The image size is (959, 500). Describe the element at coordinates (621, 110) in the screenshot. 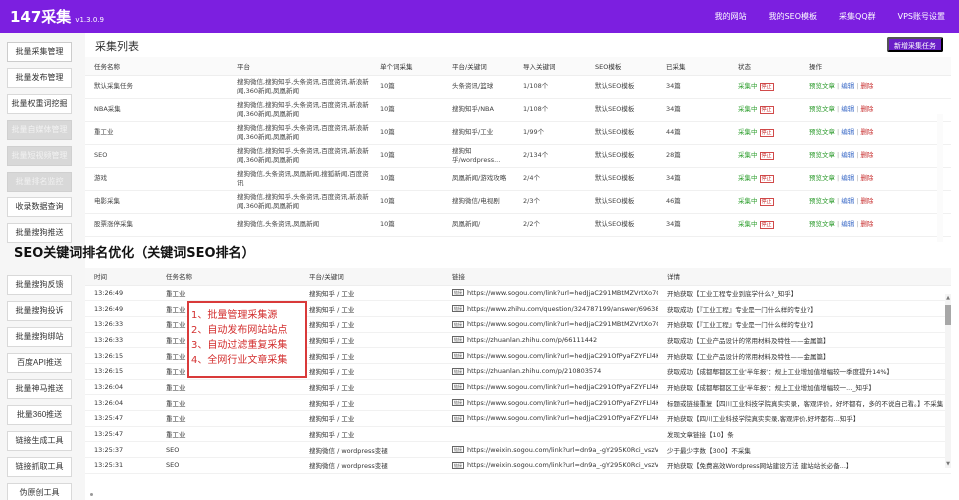

I see `task-cell: 默认SEO模板` at that location.